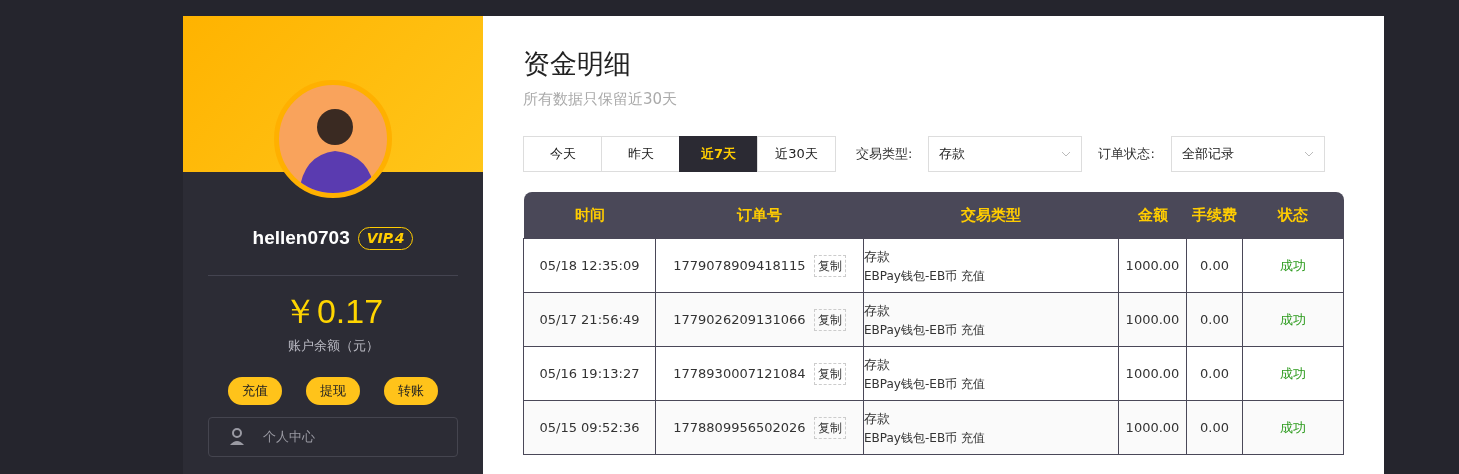  What do you see at coordinates (796, 153) in the screenshot?
I see `range-tab: 近30天` at bounding box center [796, 153].